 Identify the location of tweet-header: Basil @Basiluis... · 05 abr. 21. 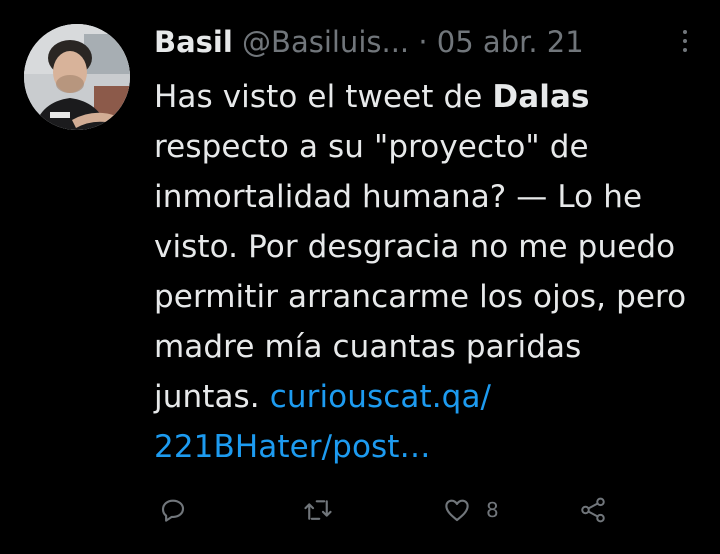
(427, 42).